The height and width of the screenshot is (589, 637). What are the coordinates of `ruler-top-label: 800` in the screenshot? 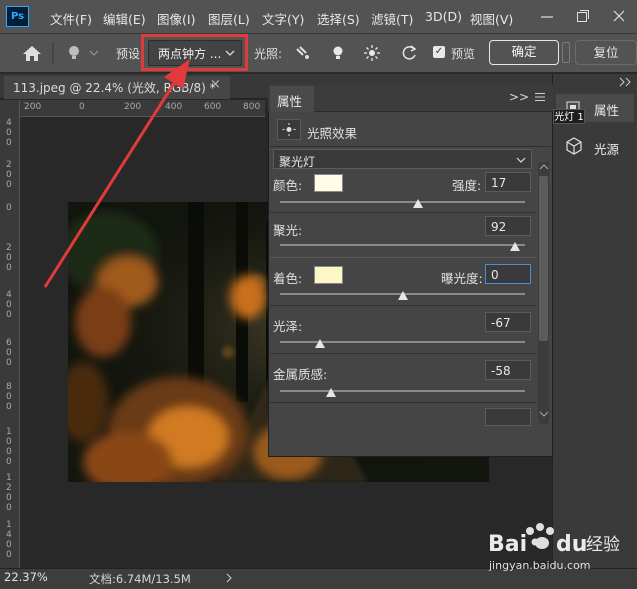 It's located at (252, 107).